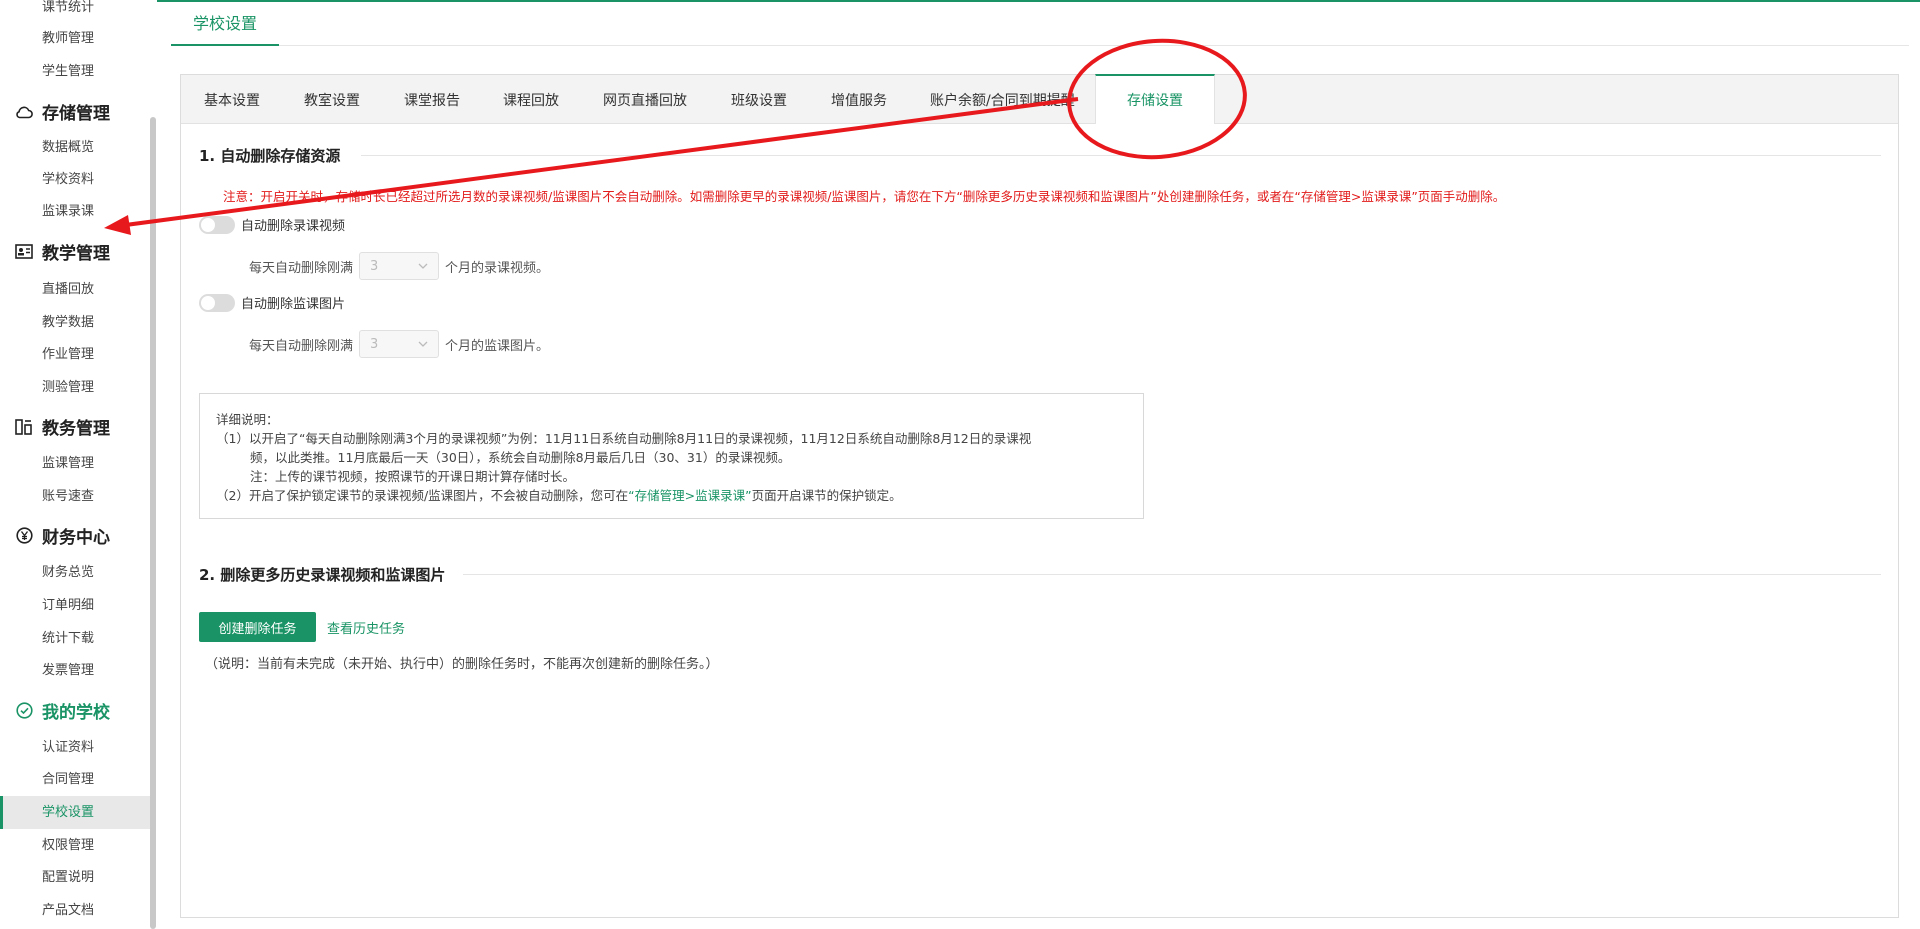 Image resolution: width=1920 pixels, height=929 pixels. I want to click on image-months-row: 每天自动删除刚满 3 个月的监课图片。, so click(399, 344).